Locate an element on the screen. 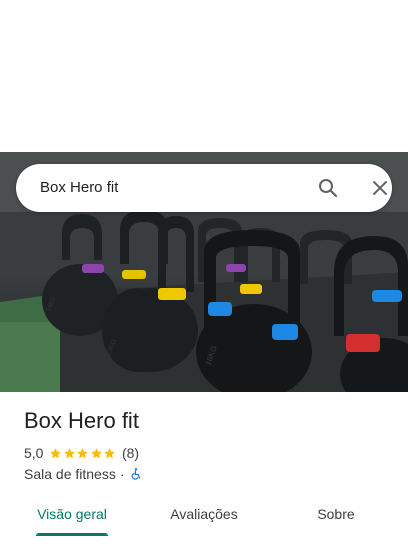 Image resolution: width=408 pixels, height=544 pixels. rating-row: 5,0 (8) is located at coordinates (81, 453).